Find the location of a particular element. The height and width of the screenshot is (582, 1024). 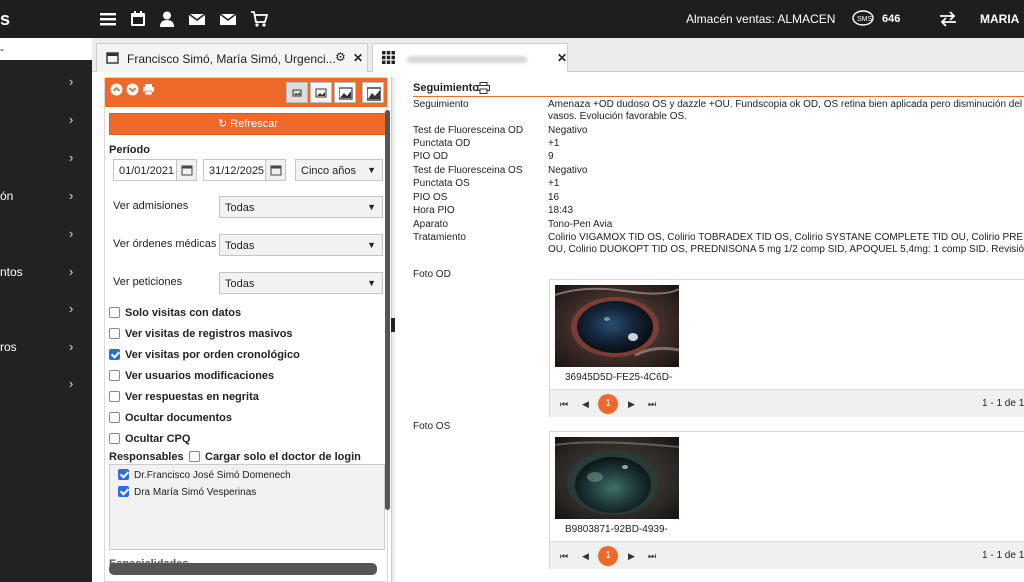

chevron-up-icon is located at coordinates (117, 90).